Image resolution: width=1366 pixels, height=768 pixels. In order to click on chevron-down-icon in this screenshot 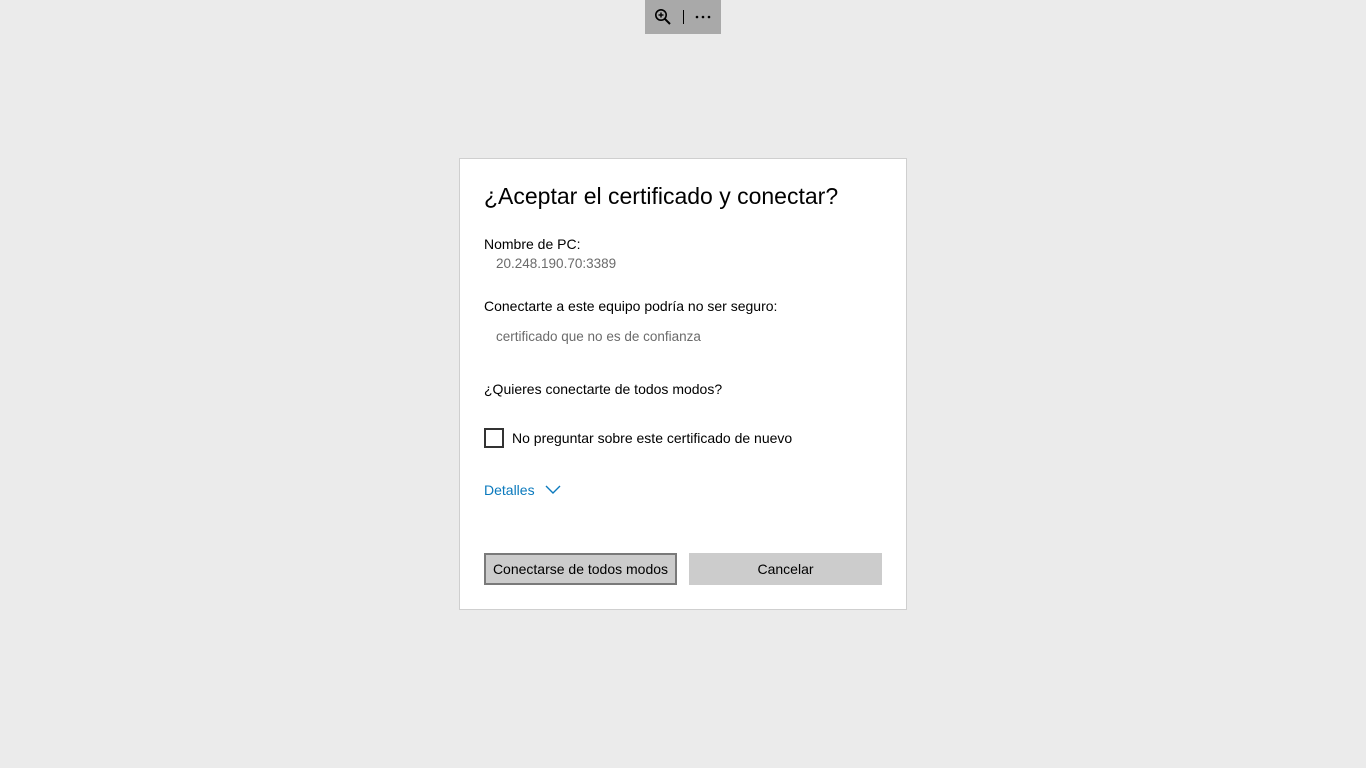, I will do `click(553, 489)`.